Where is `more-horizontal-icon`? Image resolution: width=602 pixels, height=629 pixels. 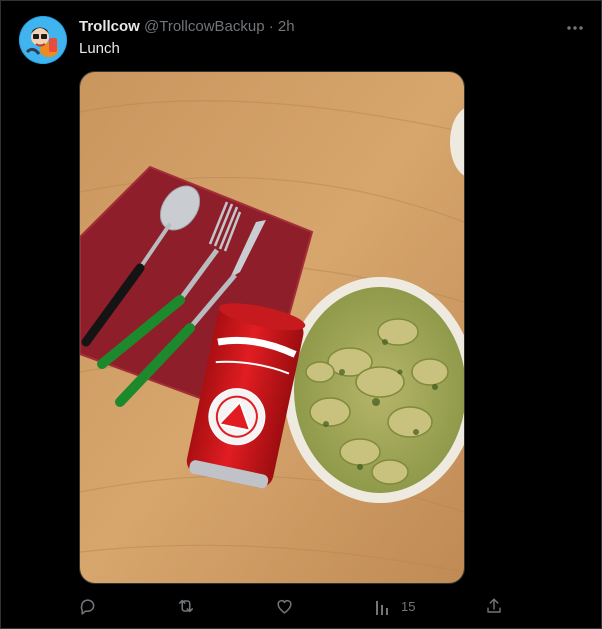 more-horizontal-icon is located at coordinates (575, 28).